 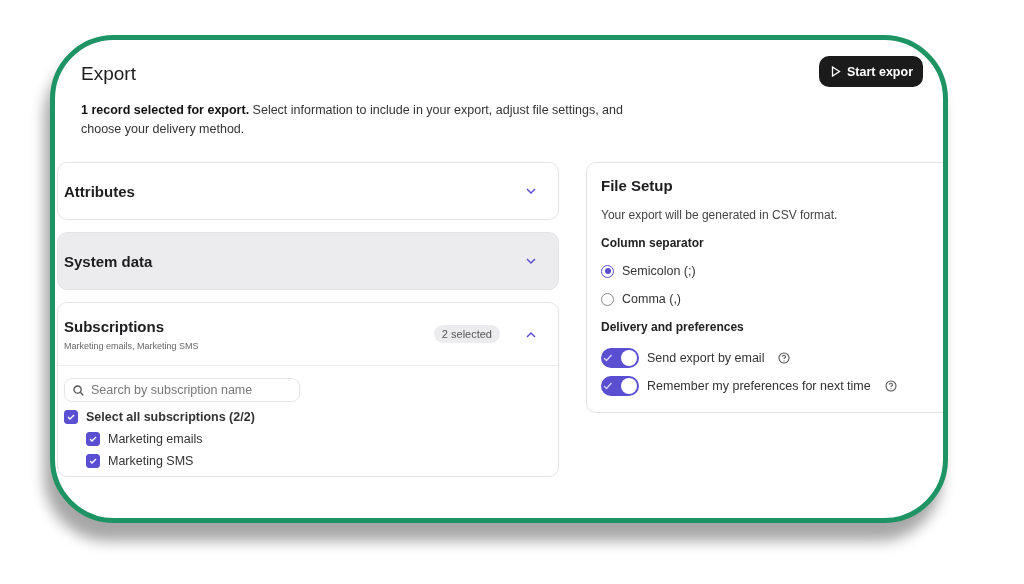 I want to click on field-label: Delivery and preferences, so click(x=673, y=327).